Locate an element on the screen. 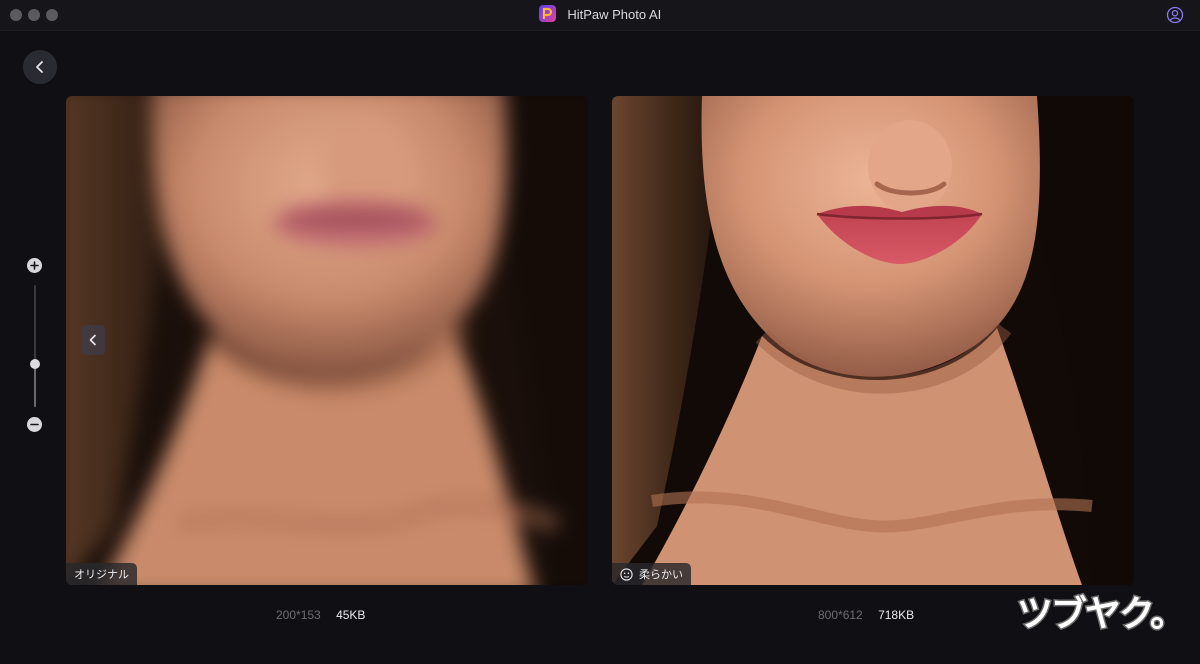 Image resolution: width=1200 pixels, height=664 pixels. title-bar: HitPaw Photo AI is located at coordinates (600, 15).